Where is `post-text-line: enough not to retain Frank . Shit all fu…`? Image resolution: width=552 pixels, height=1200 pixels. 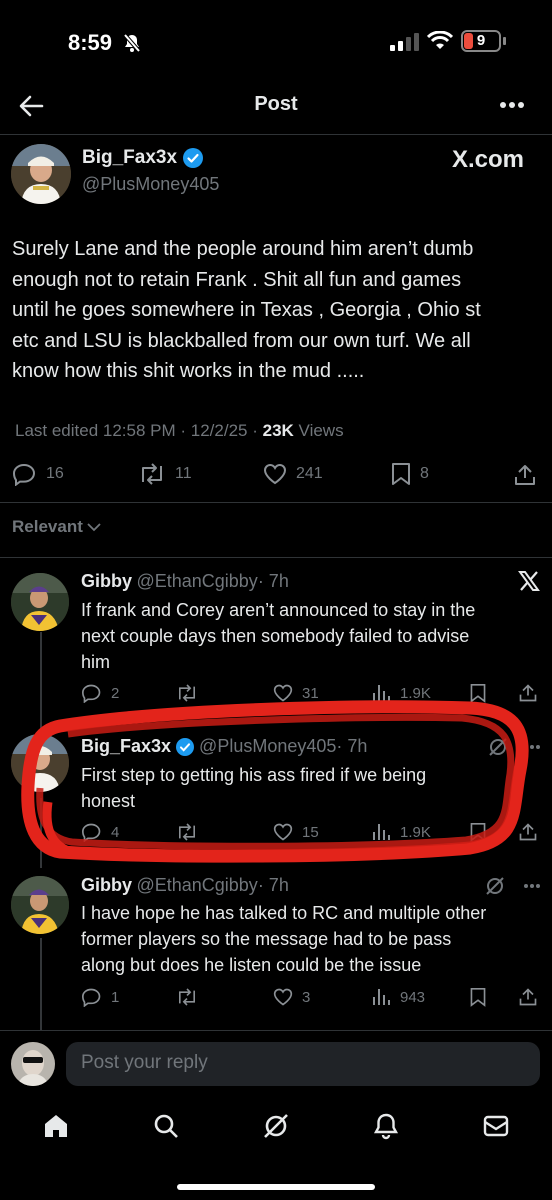
post-text-line: enough not to retain Frank . Shit all fu… is located at coordinates (237, 279).